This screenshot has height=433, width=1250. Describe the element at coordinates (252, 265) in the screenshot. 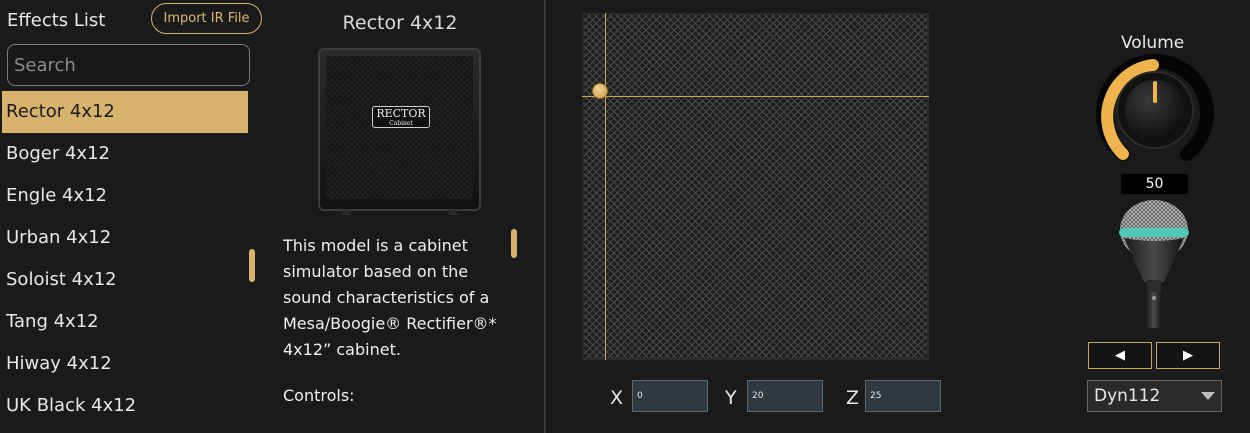

I see `effects-list-scrollbar` at that location.